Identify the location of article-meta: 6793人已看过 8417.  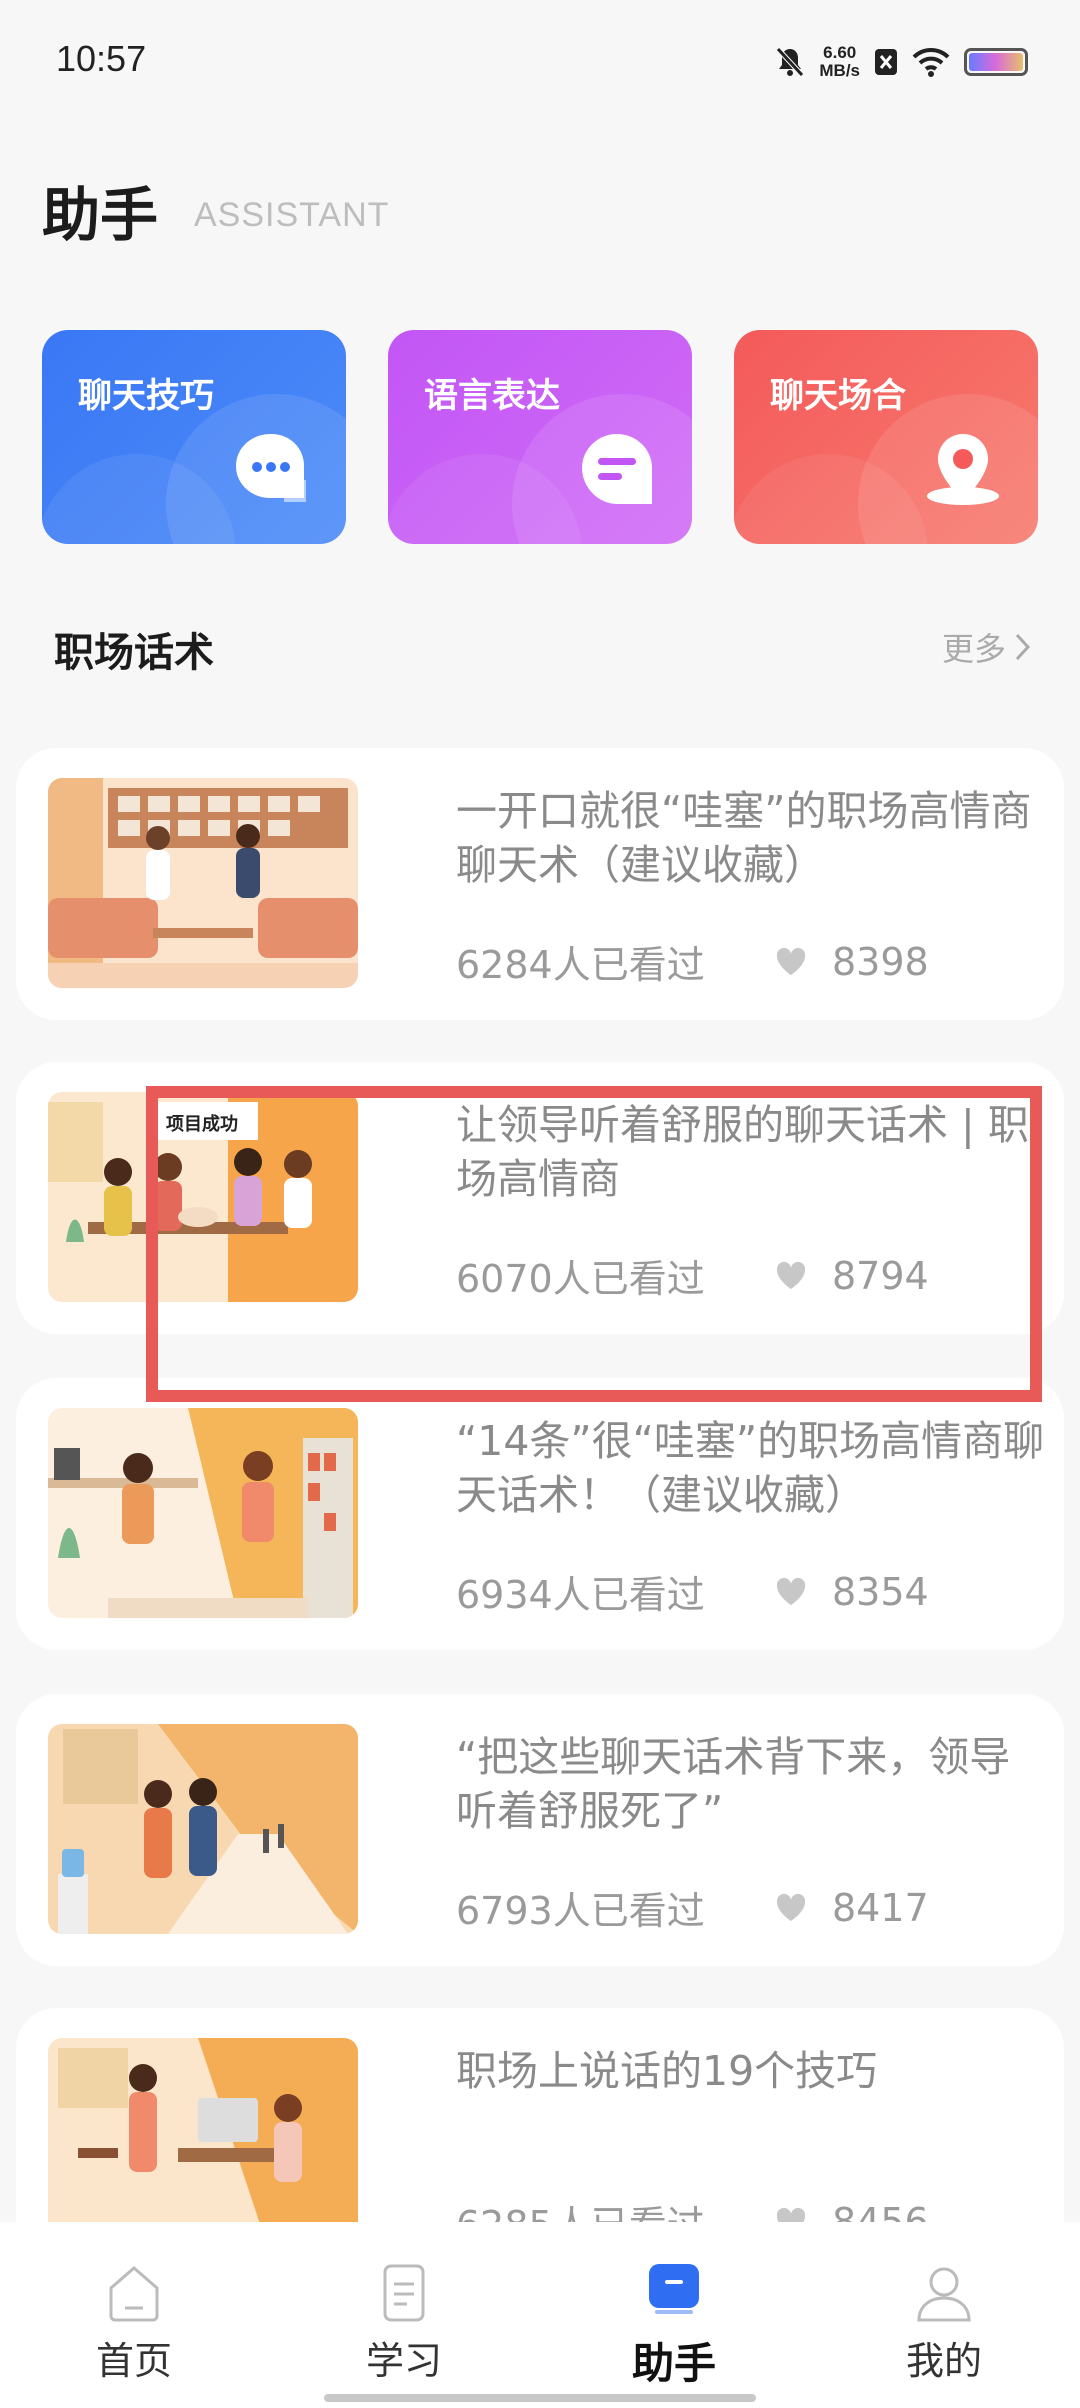
(692, 1907).